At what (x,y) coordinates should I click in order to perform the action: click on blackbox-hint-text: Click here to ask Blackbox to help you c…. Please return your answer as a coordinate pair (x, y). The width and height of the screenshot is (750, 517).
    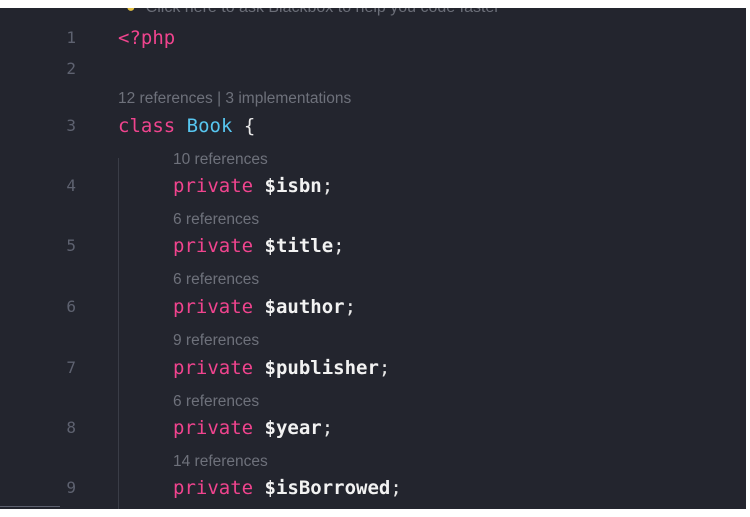
    Looking at the image, I should click on (323, 12).